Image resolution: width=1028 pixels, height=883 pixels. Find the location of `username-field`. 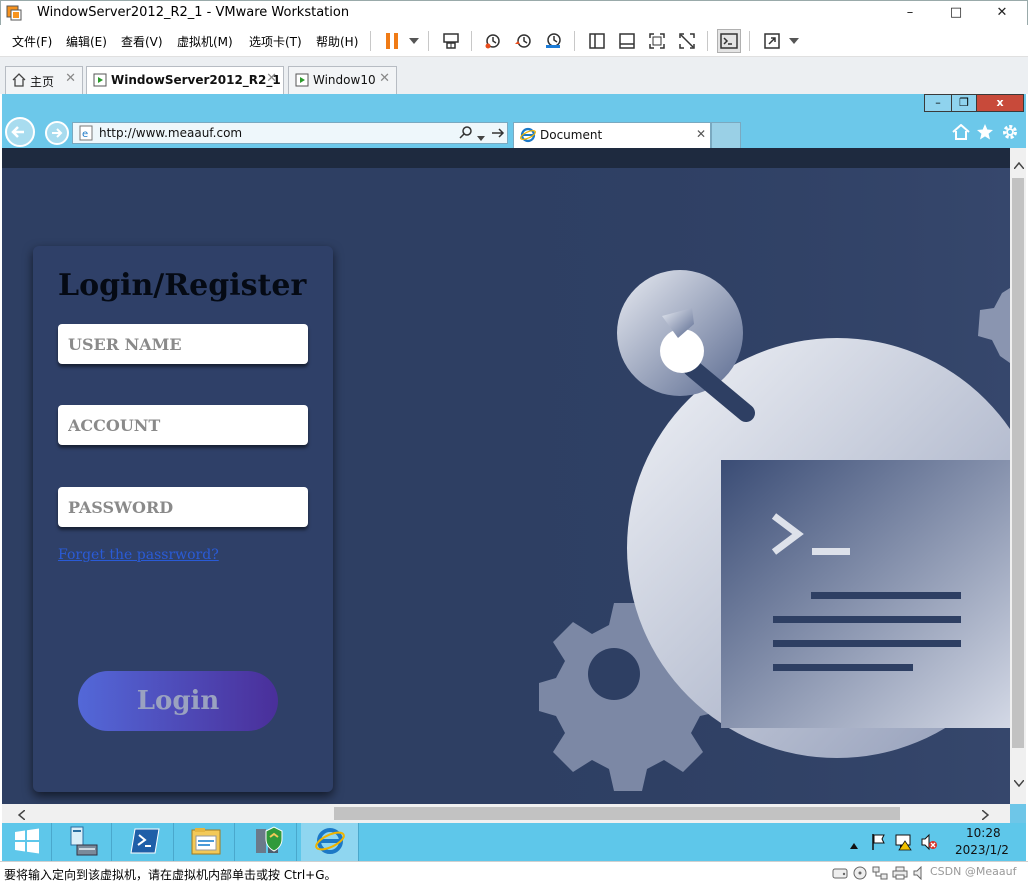

username-field is located at coordinates (183, 344).